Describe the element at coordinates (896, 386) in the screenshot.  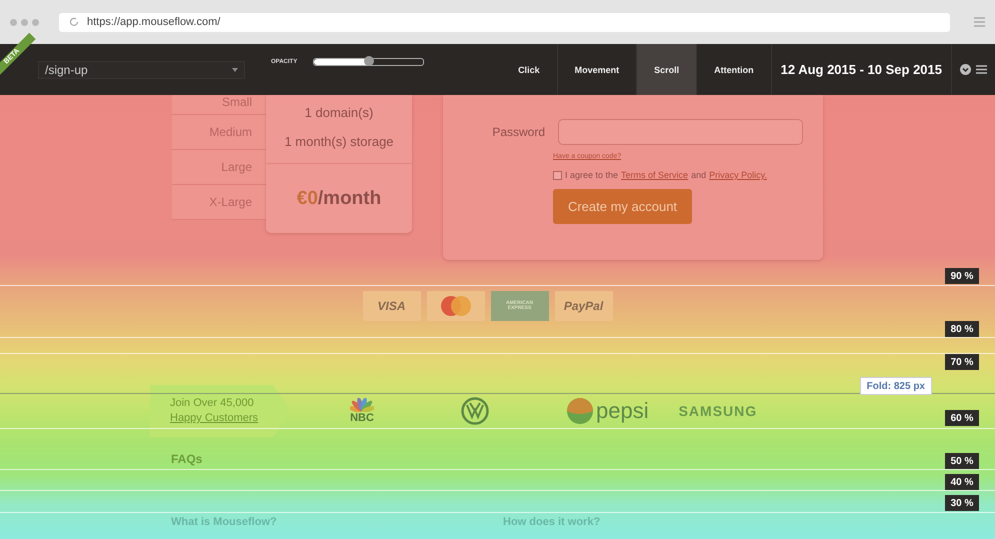
I see `fold-label: Fold: 825 px` at that location.